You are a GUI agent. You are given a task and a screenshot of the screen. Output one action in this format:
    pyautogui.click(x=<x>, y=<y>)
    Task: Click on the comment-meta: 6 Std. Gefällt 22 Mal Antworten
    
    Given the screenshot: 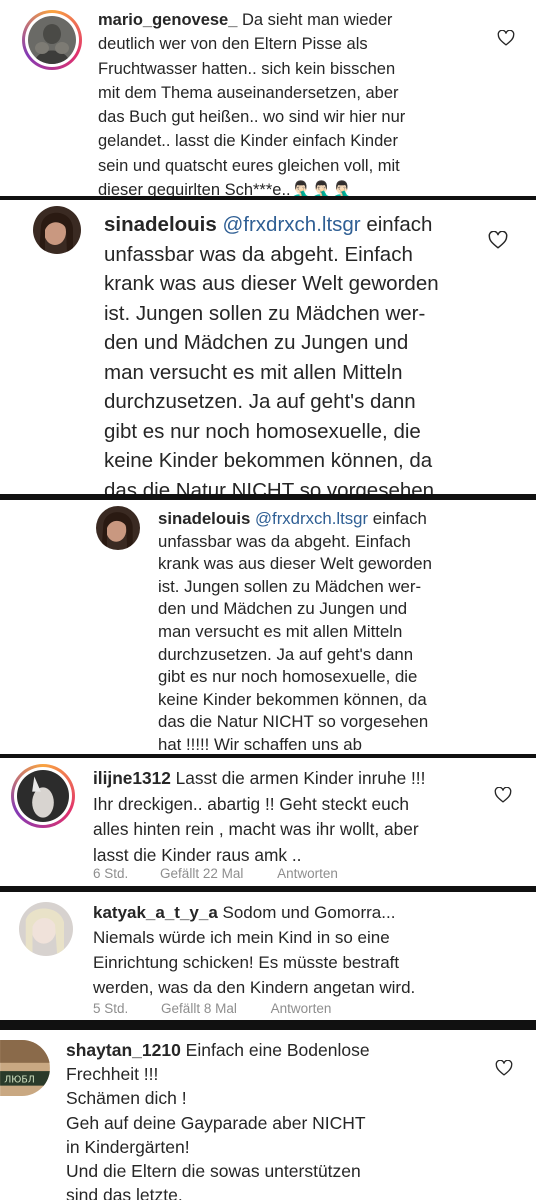 What is the action you would take?
    pyautogui.click(x=215, y=873)
    